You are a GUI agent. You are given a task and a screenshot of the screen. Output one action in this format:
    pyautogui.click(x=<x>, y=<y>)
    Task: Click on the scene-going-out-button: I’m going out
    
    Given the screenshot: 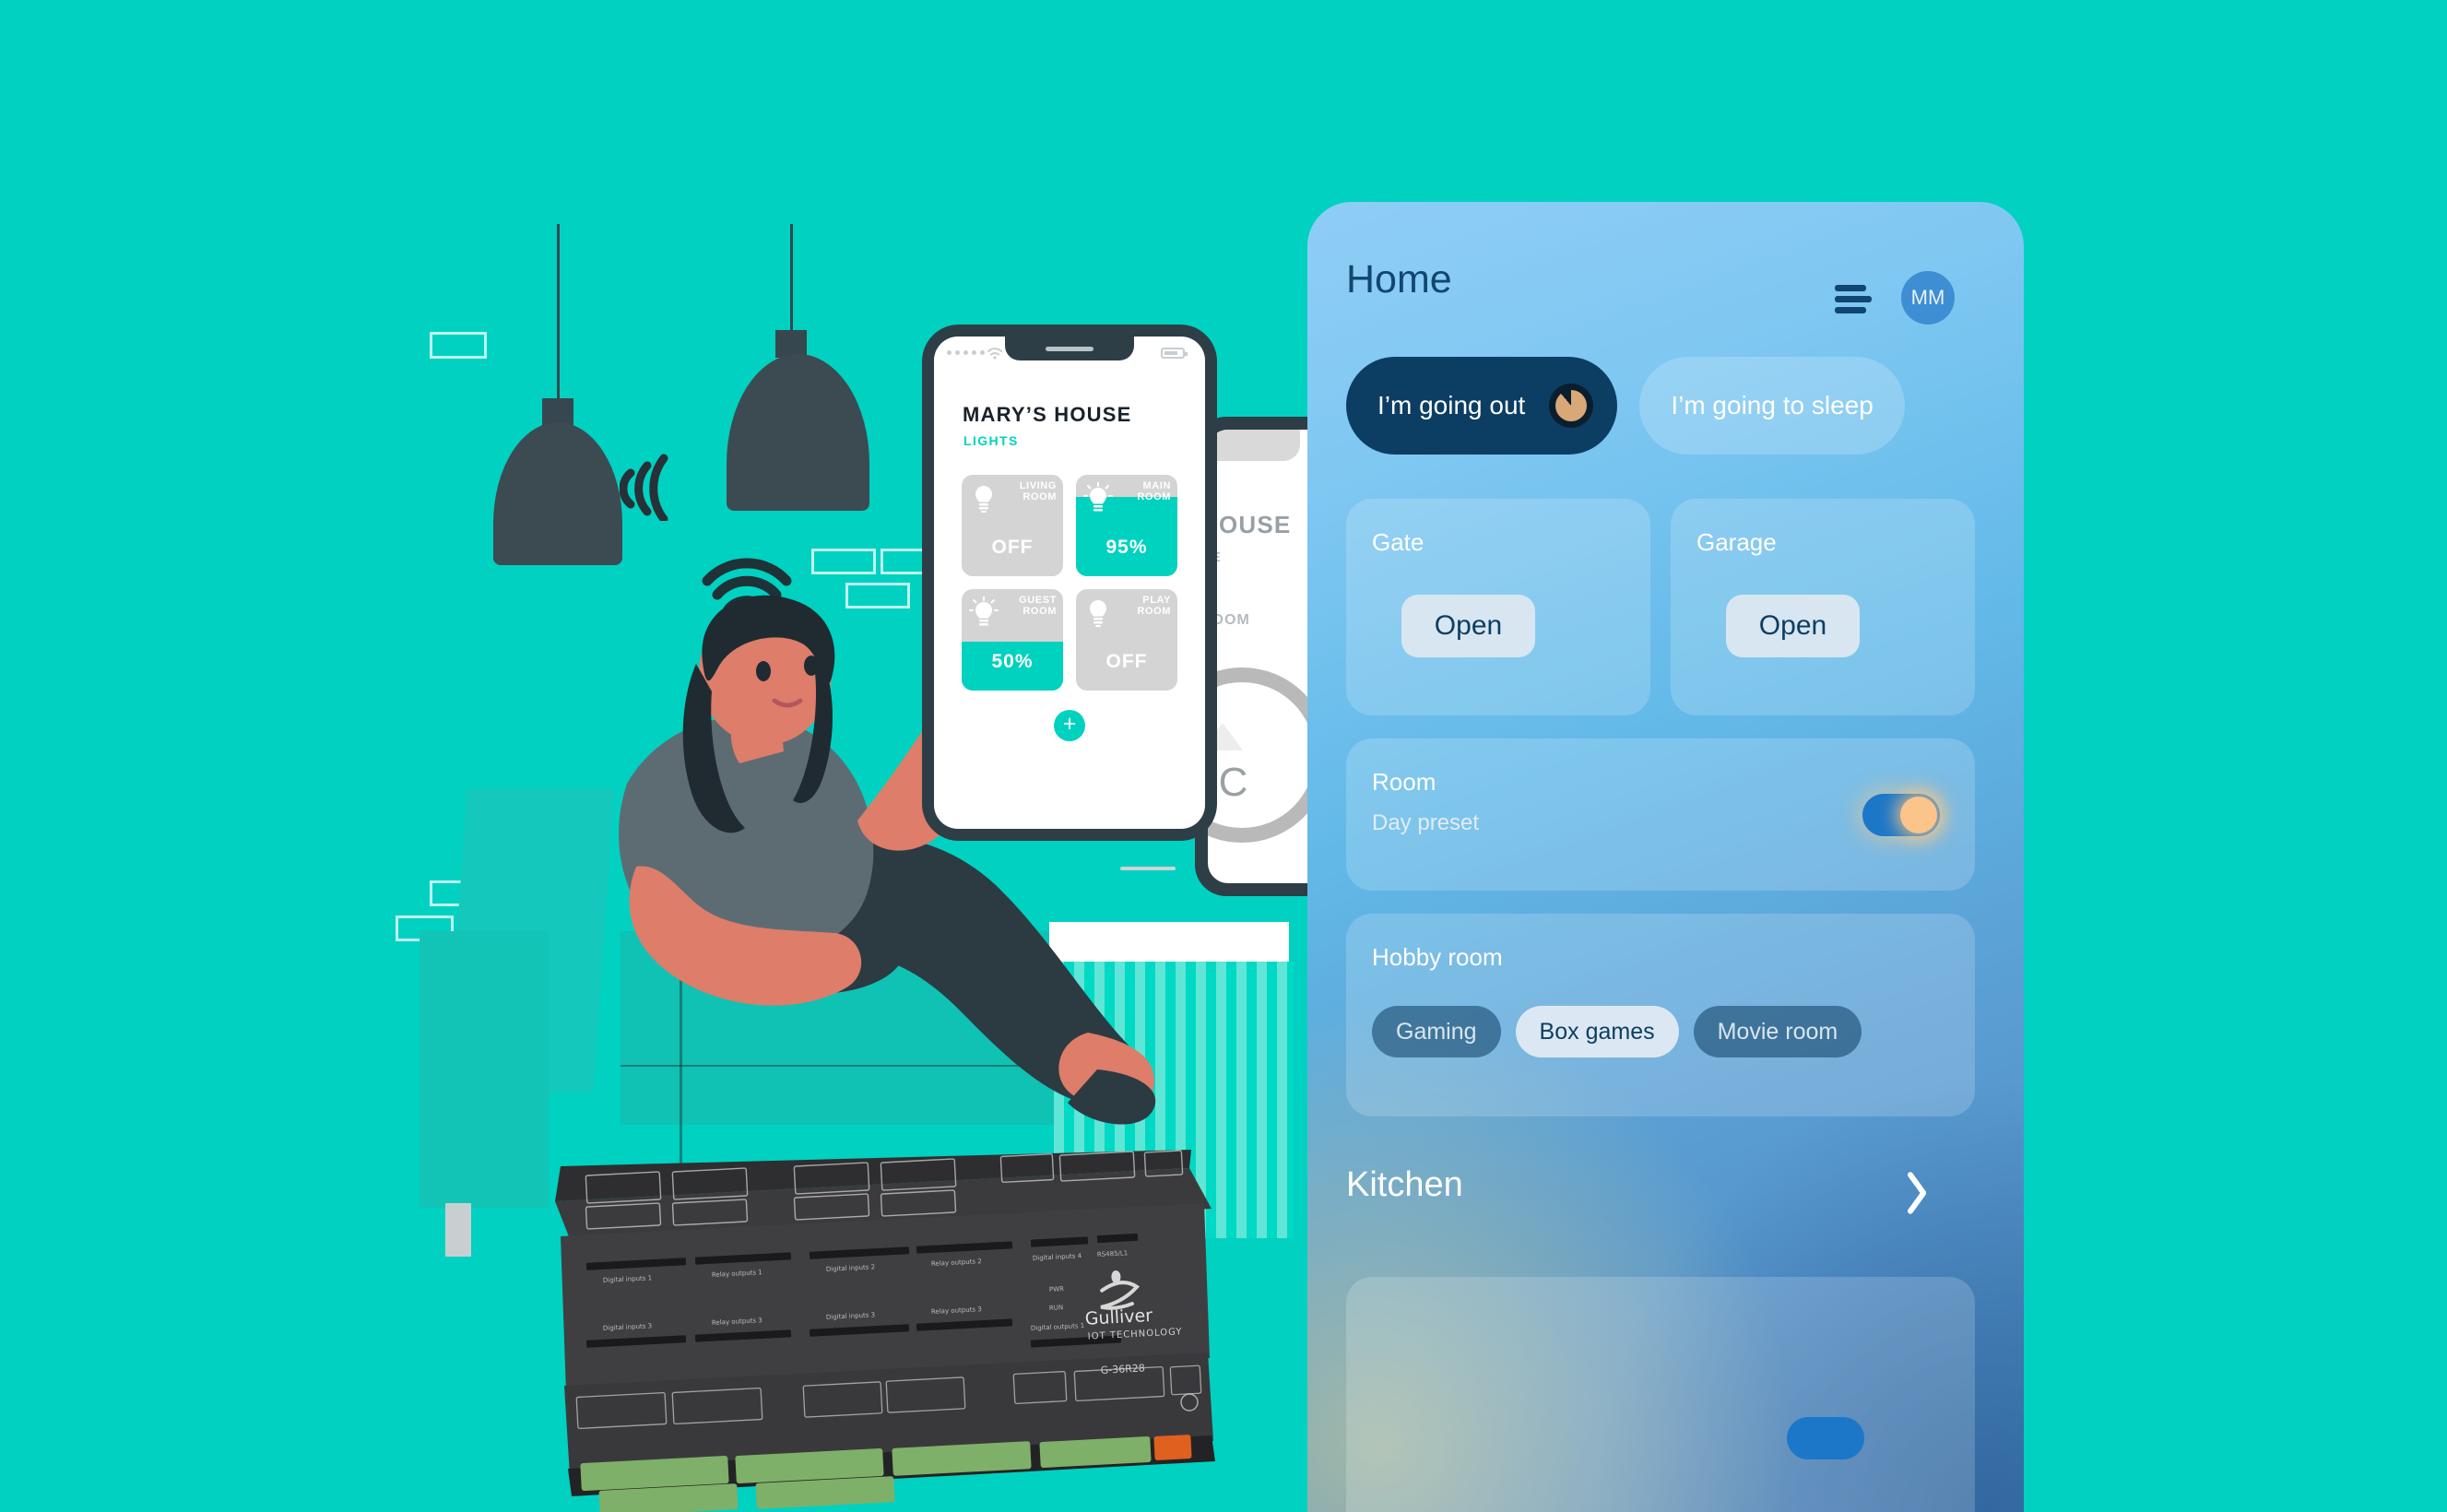 What is the action you would take?
    pyautogui.click(x=1482, y=406)
    